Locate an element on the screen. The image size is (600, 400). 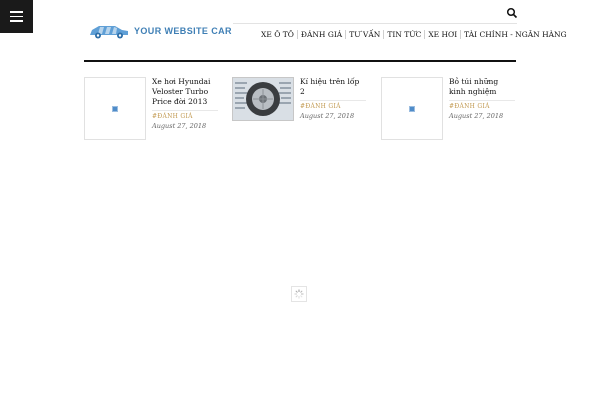
site-logo: YOUR WEBSITE CAR is located at coordinates (160, 31).